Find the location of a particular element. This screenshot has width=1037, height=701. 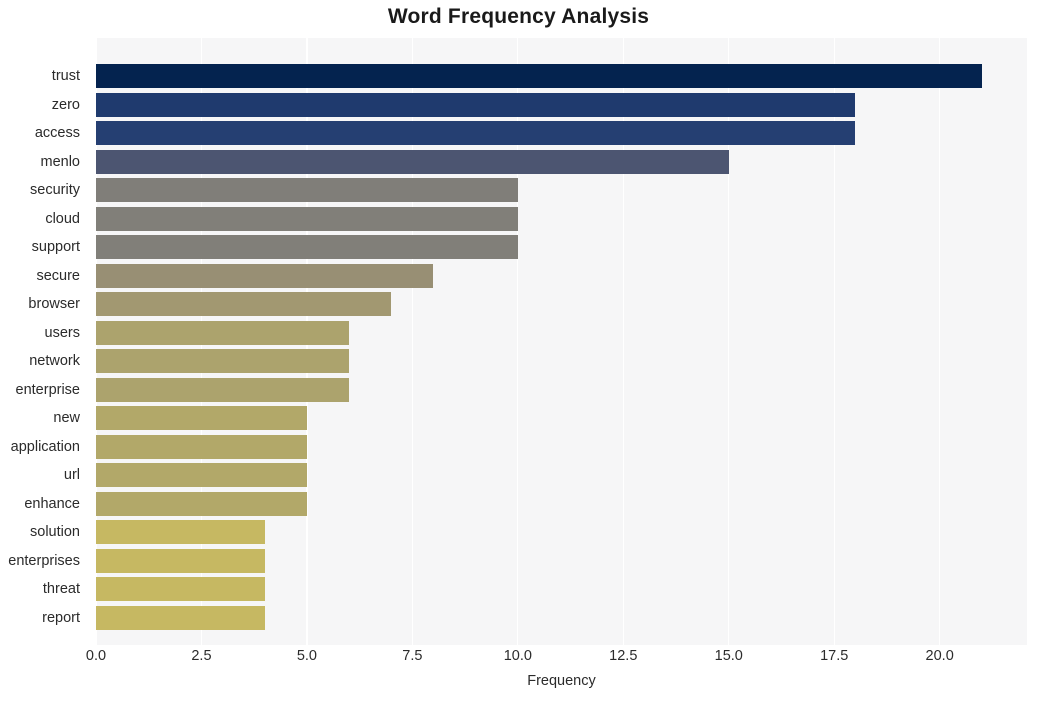

x-tick-label-3: 7.5 is located at coordinates (412, 656).